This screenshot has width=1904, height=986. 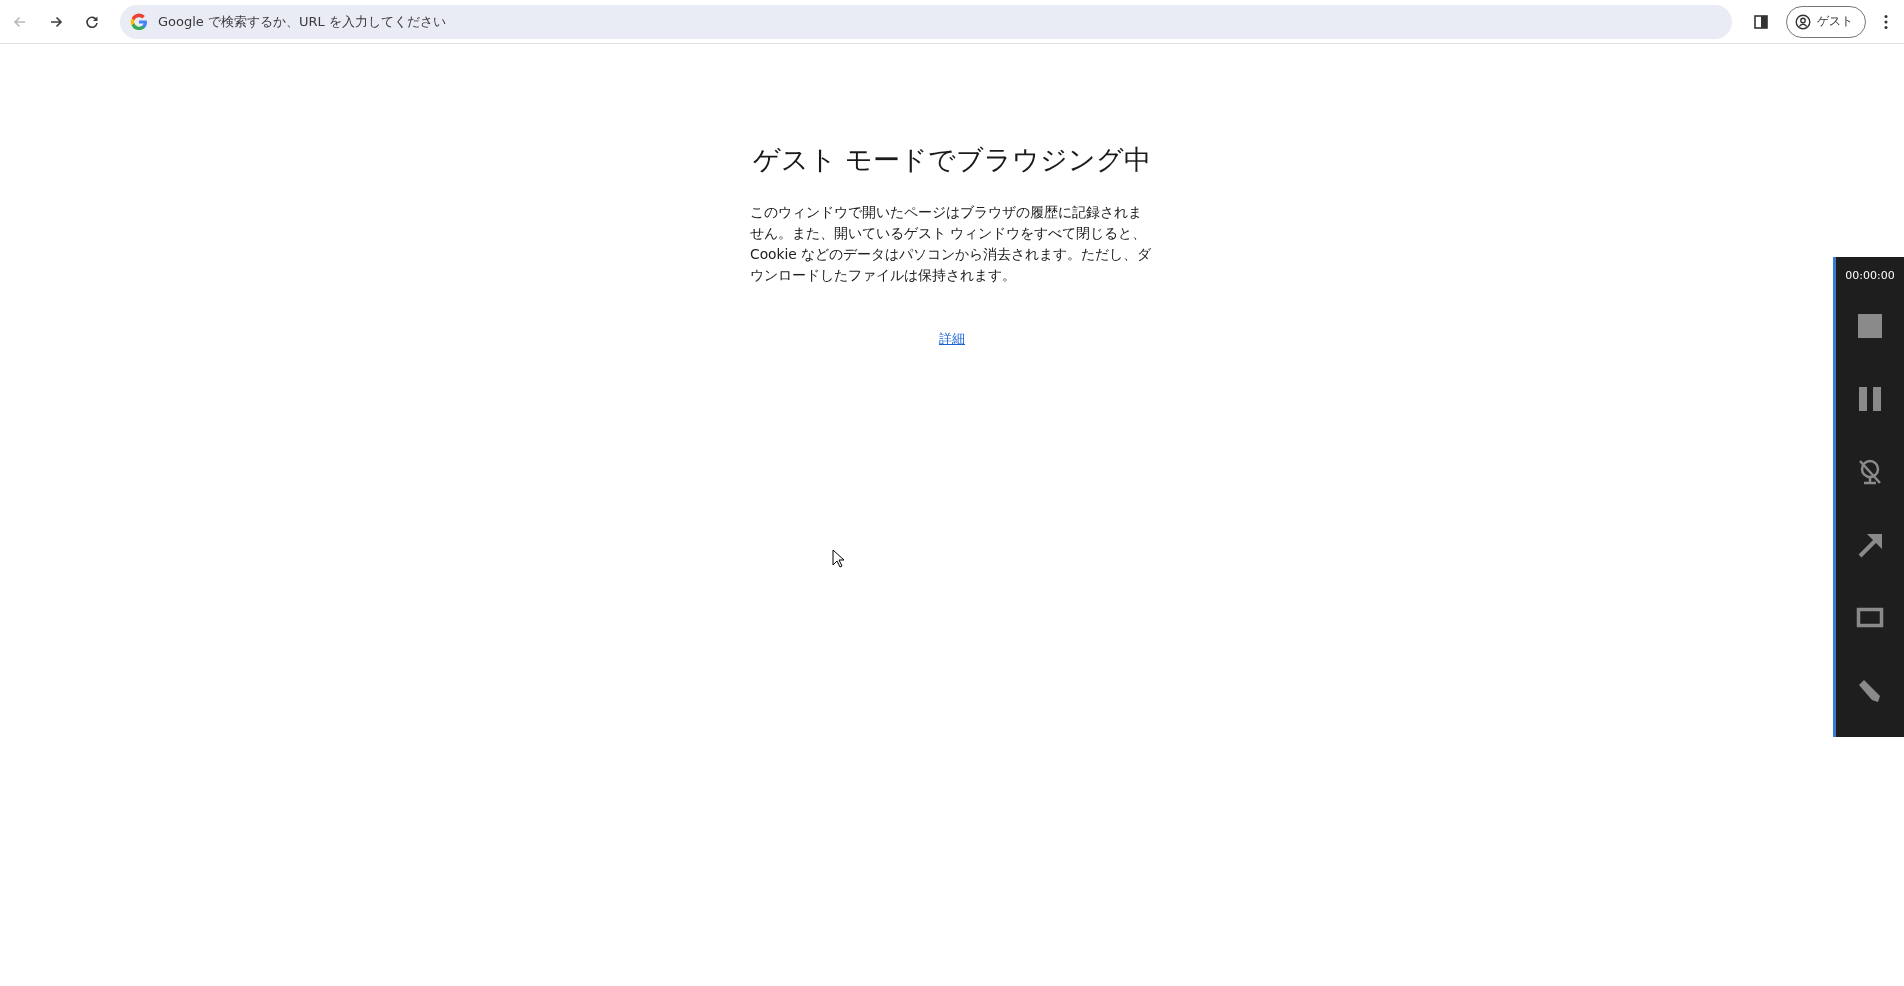 I want to click on page-heading: ゲスト モードでブラウジング中, so click(x=952, y=160).